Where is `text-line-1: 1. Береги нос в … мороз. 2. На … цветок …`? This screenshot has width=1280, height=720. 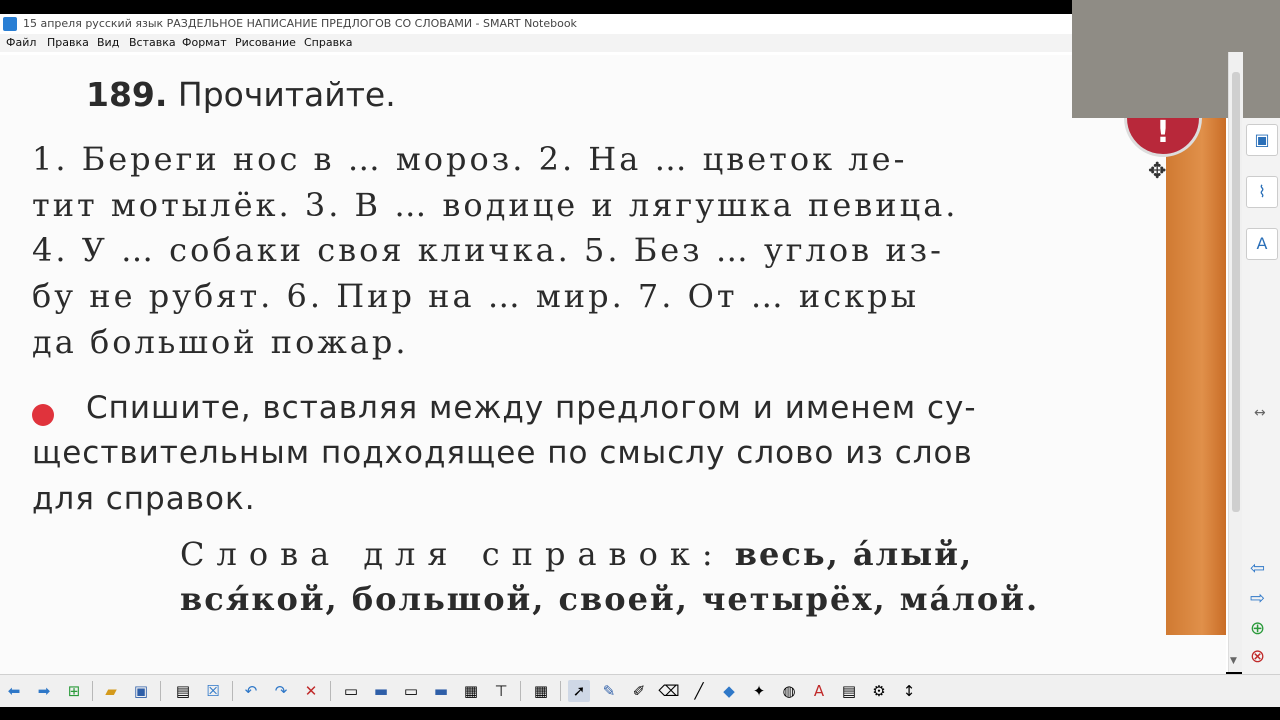
text-line-1: 1. Береги нос в … мороз. 2. На … цветок … is located at coordinates (470, 159).